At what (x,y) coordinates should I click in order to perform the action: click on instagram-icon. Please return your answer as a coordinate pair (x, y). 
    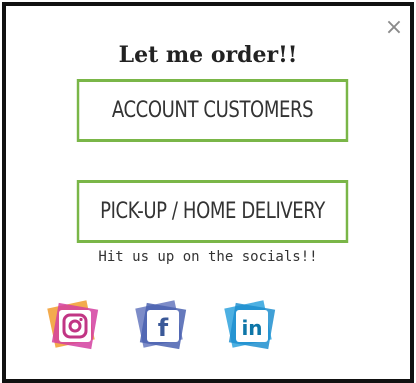
    Looking at the image, I should click on (74, 325).